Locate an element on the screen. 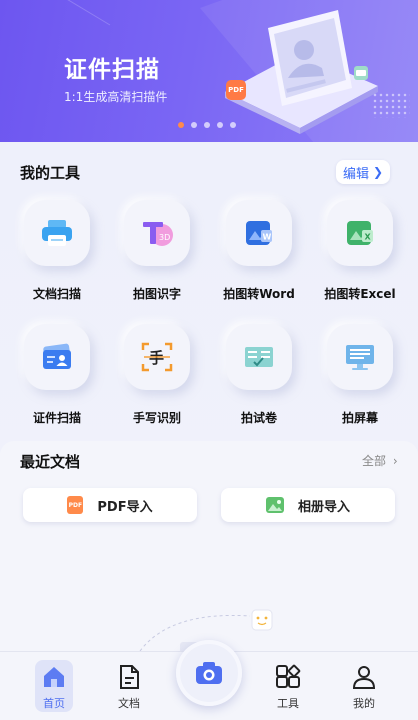 Image resolution: width=418 pixels, height=720 pixels. nav-home: 首页 is located at coordinates (54, 685).